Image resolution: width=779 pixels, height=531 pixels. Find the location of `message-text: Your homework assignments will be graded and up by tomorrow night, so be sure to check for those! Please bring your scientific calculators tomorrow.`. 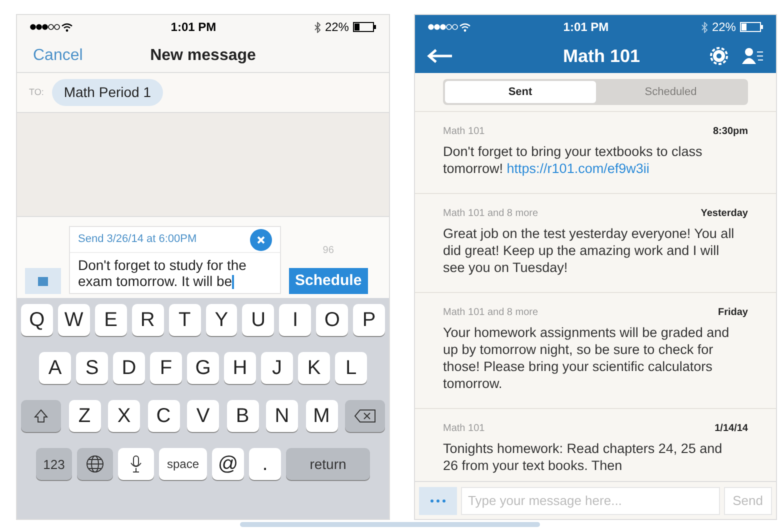

message-text: Your homework assignments will be graded and up by tomorrow night, so be sure to check for those! Please bring your scientific calculators tomorrow. is located at coordinates (586, 358).